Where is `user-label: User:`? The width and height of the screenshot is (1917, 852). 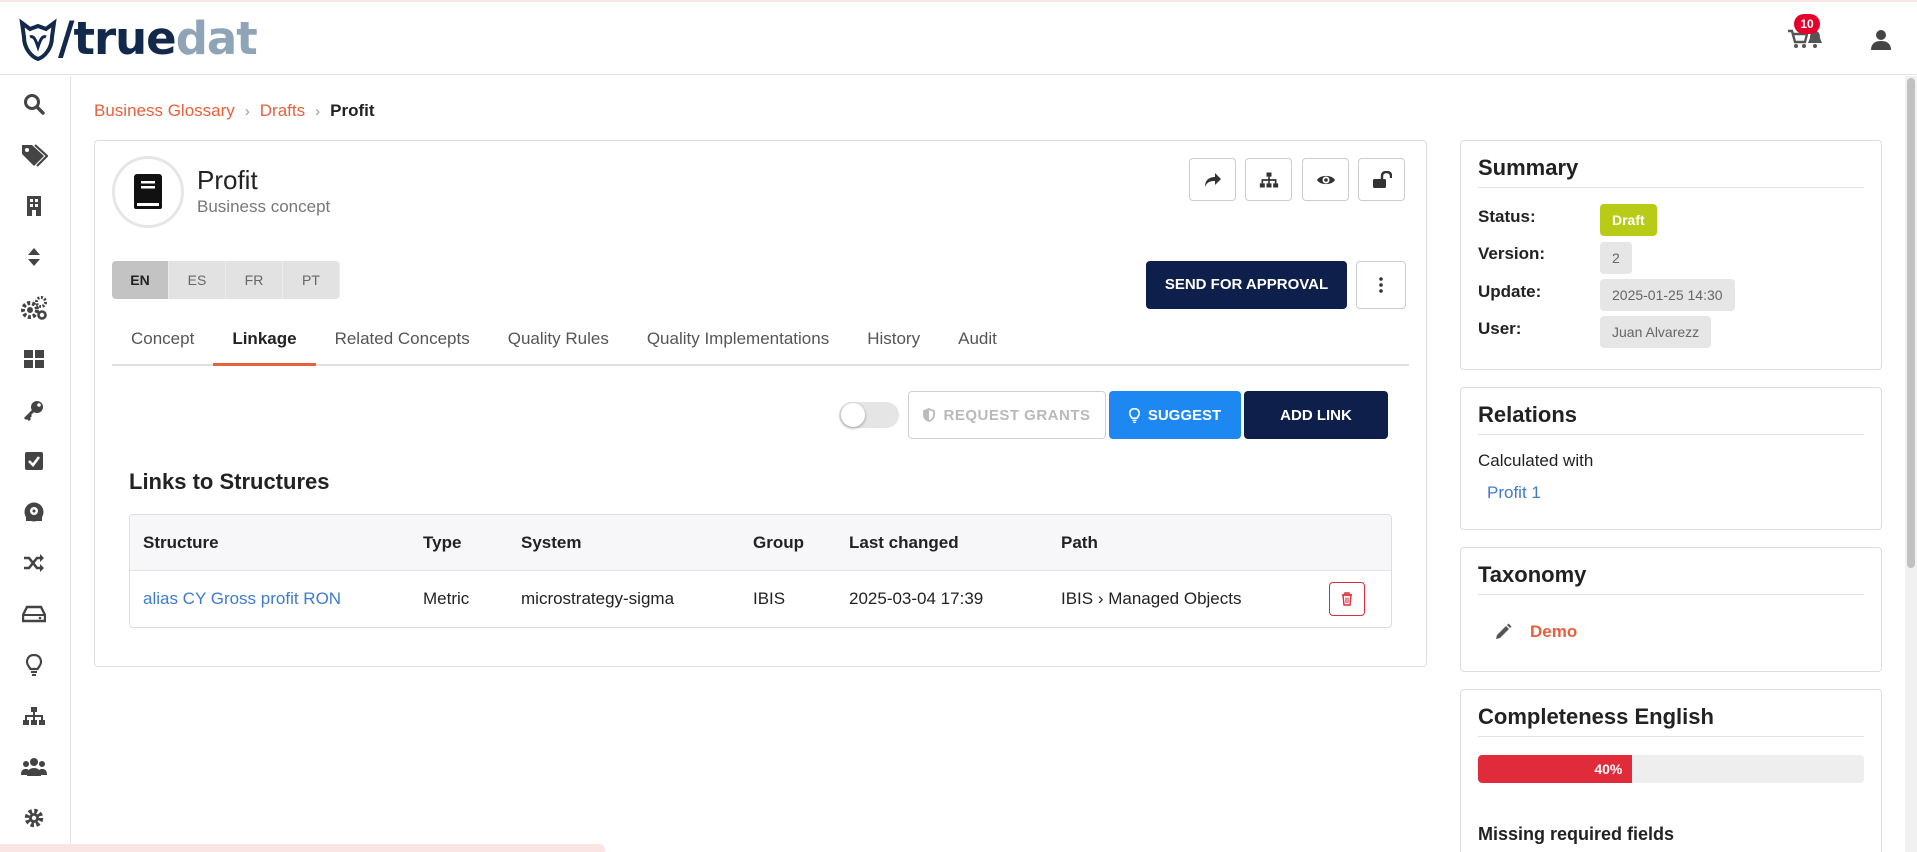 user-label: User: is located at coordinates (1500, 328).